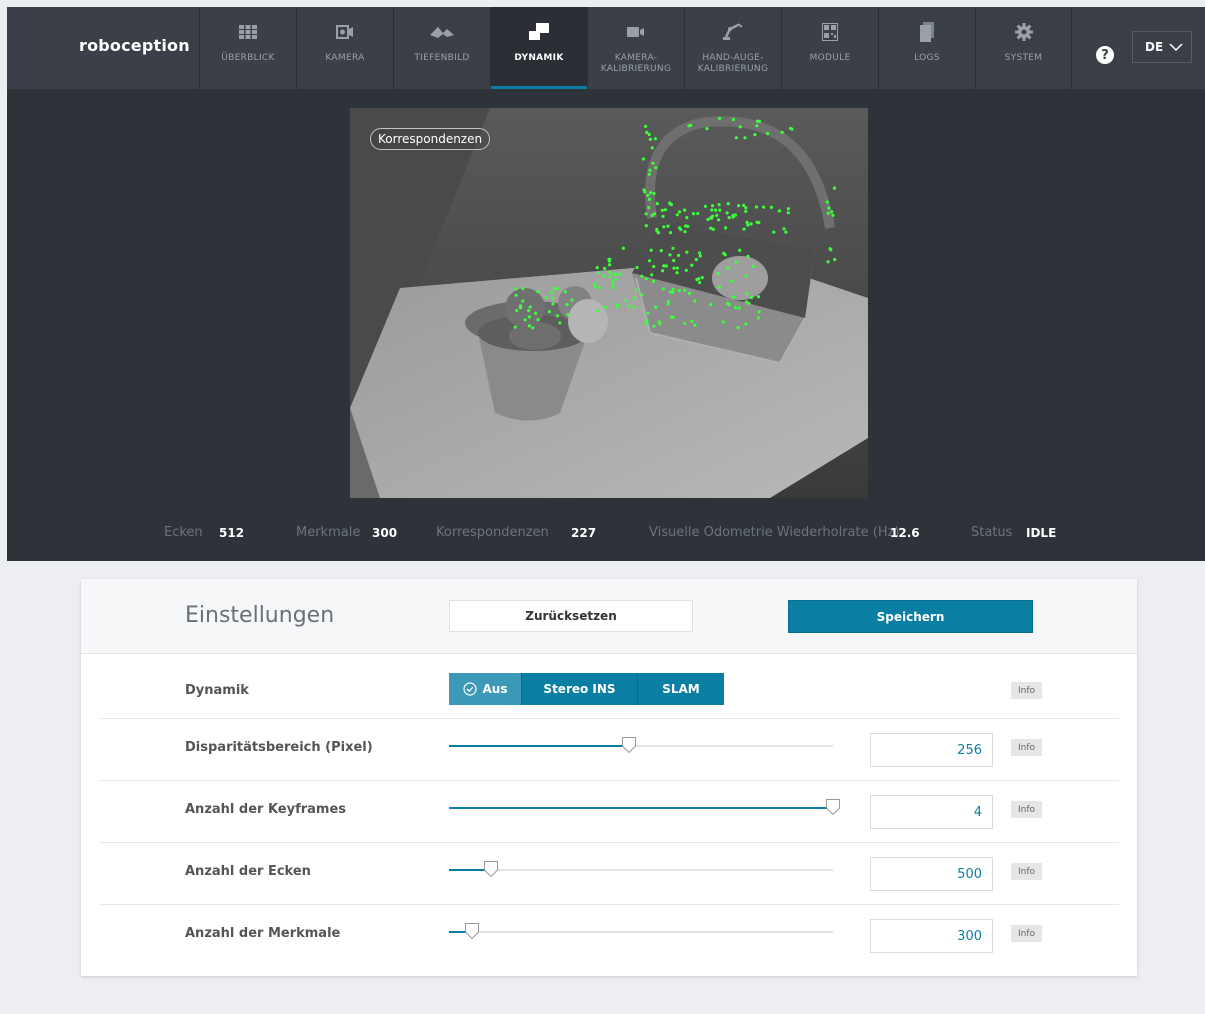 This screenshot has height=1014, width=1205. Describe the element at coordinates (260, 615) in the screenshot. I see `settings-title: Einstellungen` at that location.